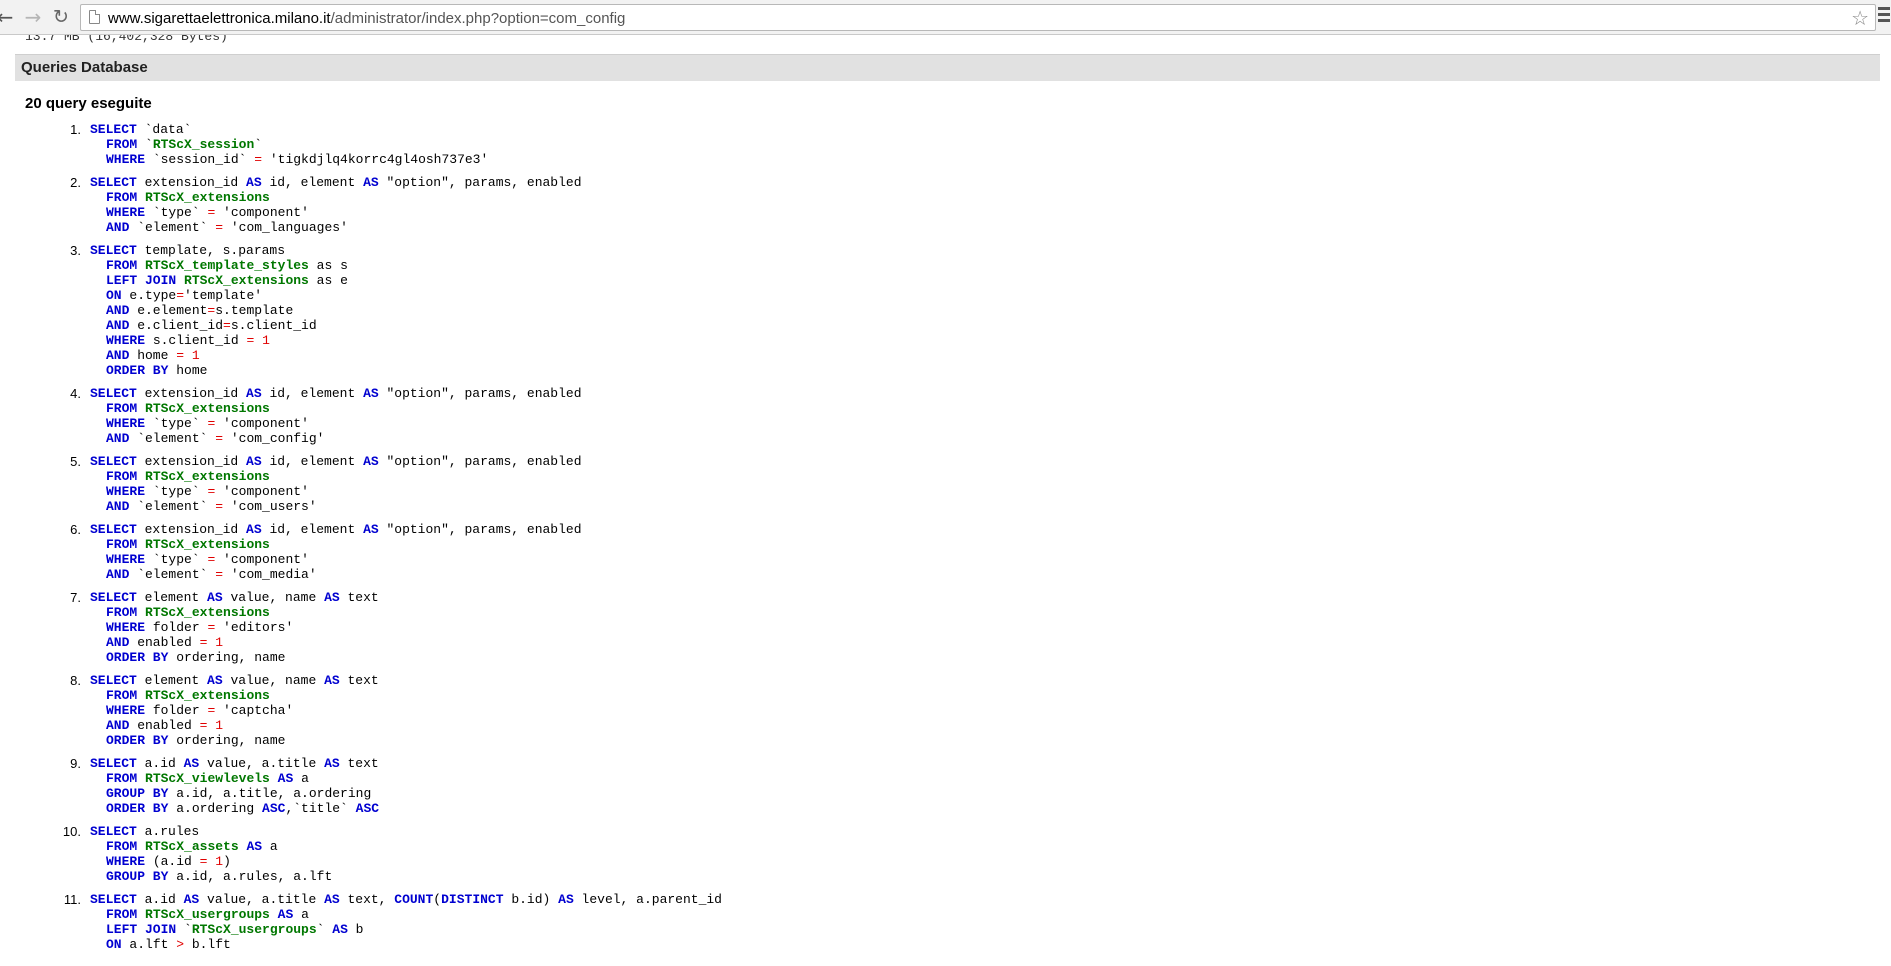 The width and height of the screenshot is (1891, 966). I want to click on sql-text: a.lft, so click(149, 944).